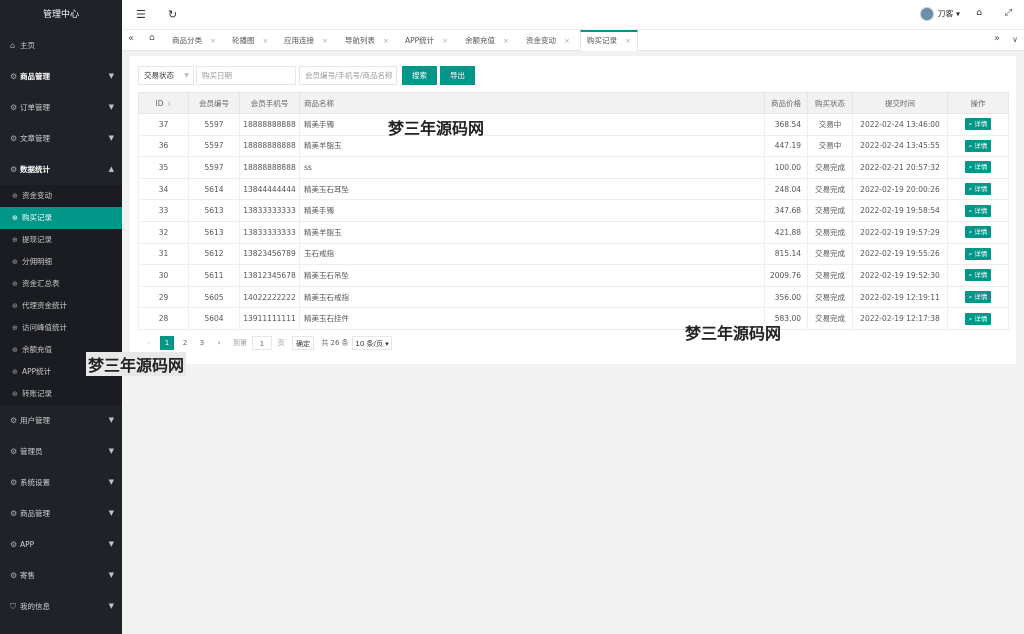 The width and height of the screenshot is (1024, 634). Describe the element at coordinates (61, 284) in the screenshot. I see `sidebar-subitem-fund-summary: ⊕ 资金汇总表` at that location.